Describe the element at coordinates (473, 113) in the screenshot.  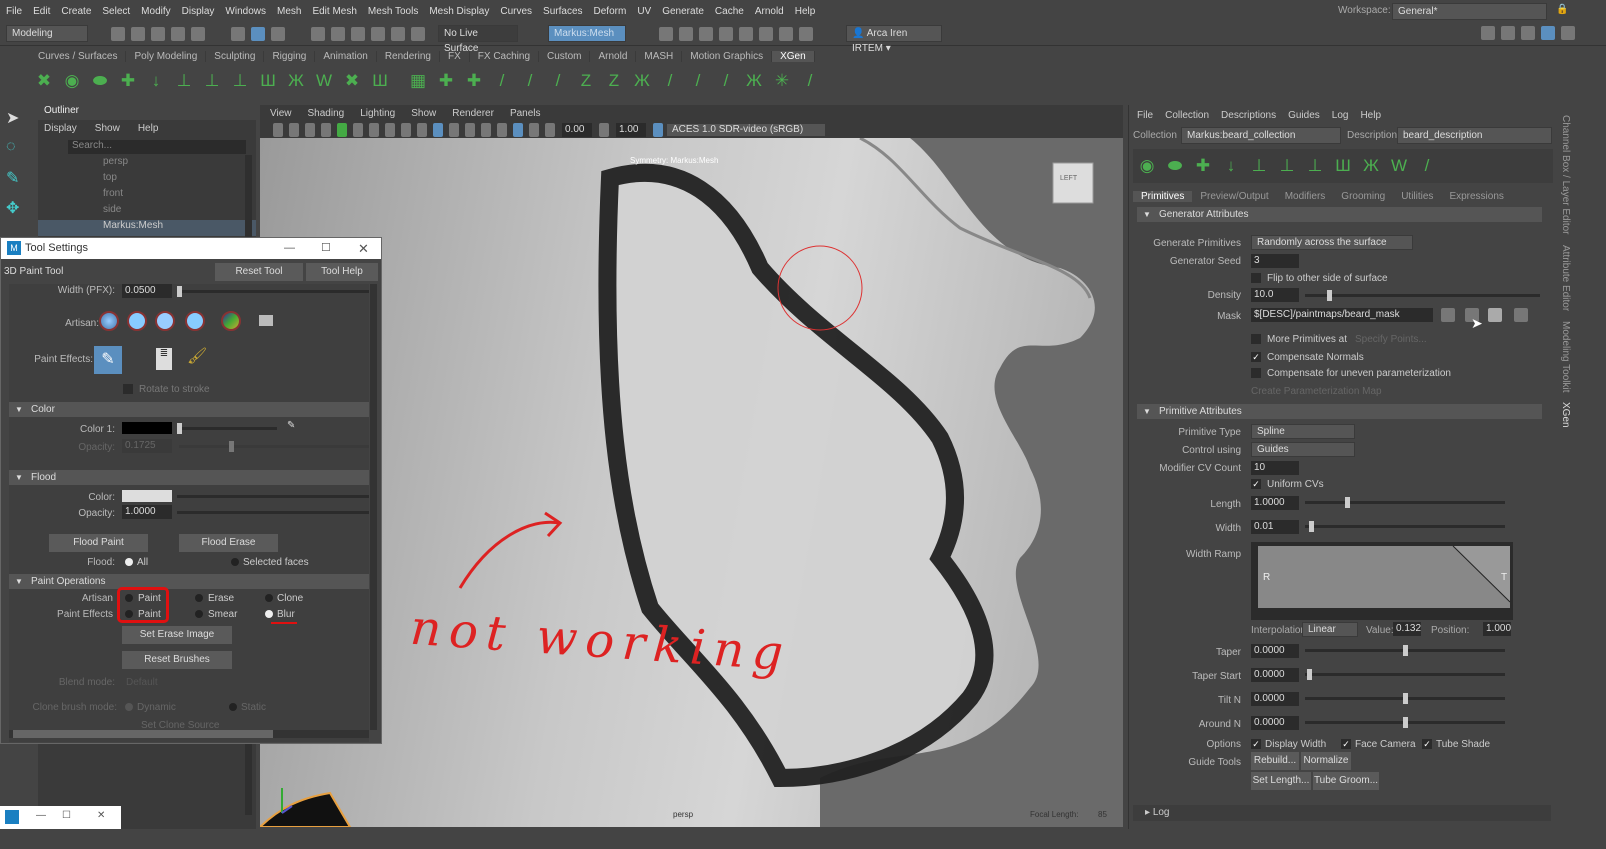
I see `vp-menu-renderer: Renderer` at that location.